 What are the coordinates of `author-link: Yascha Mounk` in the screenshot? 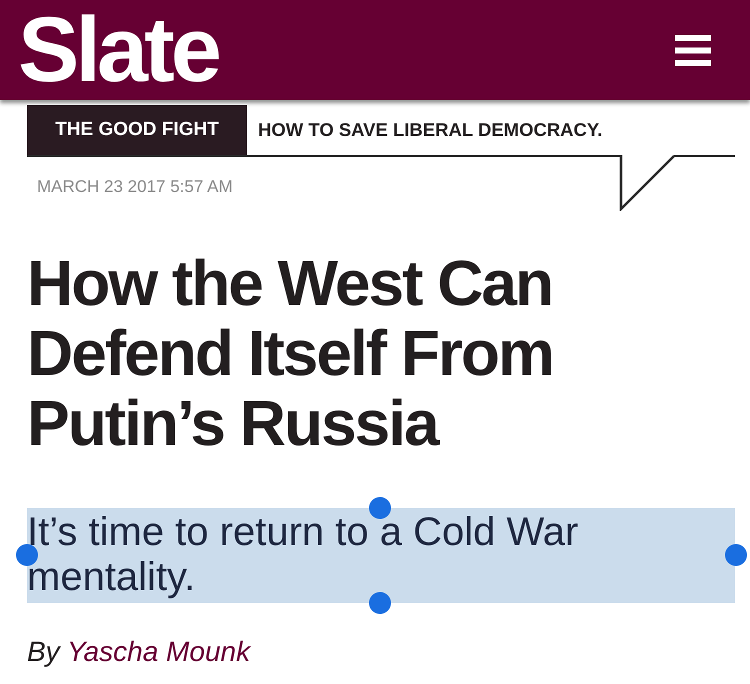 It's located at (158, 651).